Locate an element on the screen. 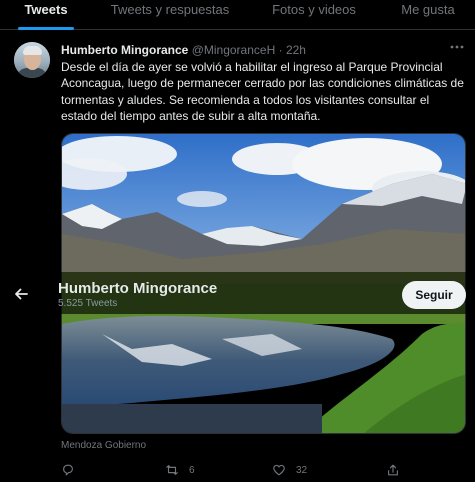 This screenshot has height=482, width=475. tab-me-gusta: Me gusta is located at coordinates (428, 15).